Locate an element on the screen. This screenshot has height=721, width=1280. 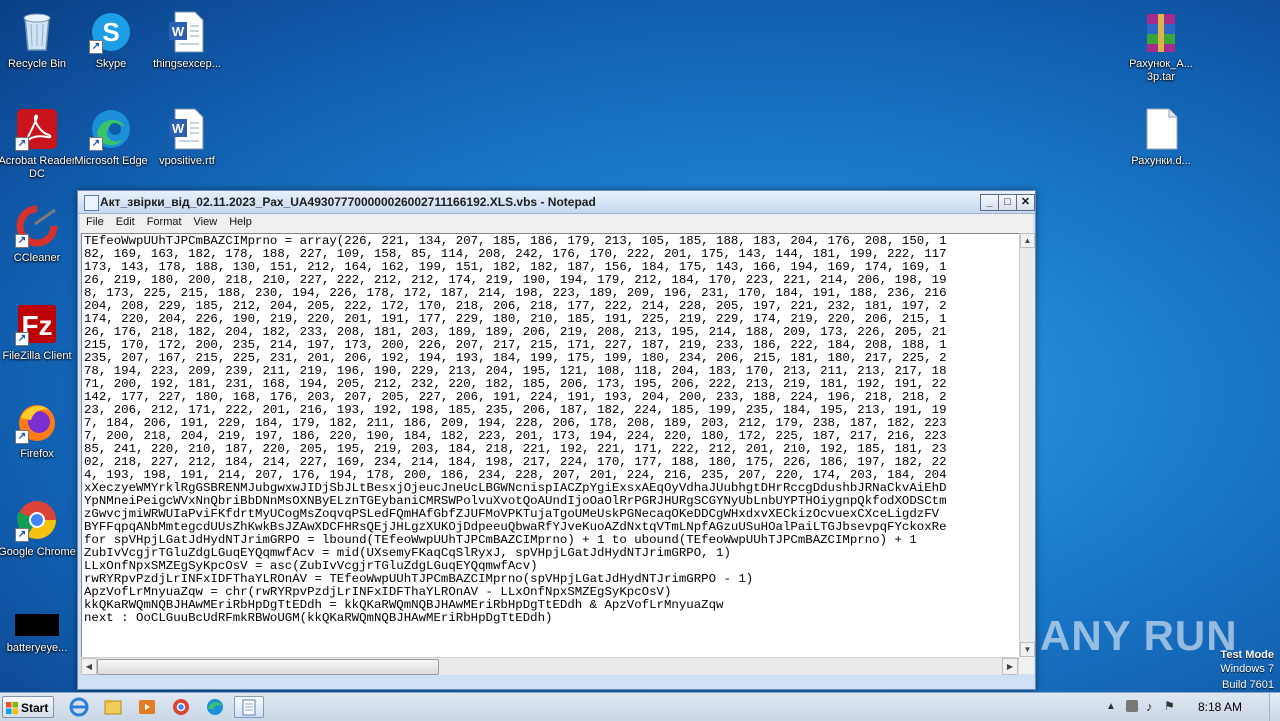
desktop-icon-vpositive: W vpositive.rtf is located at coordinates (187, 135).